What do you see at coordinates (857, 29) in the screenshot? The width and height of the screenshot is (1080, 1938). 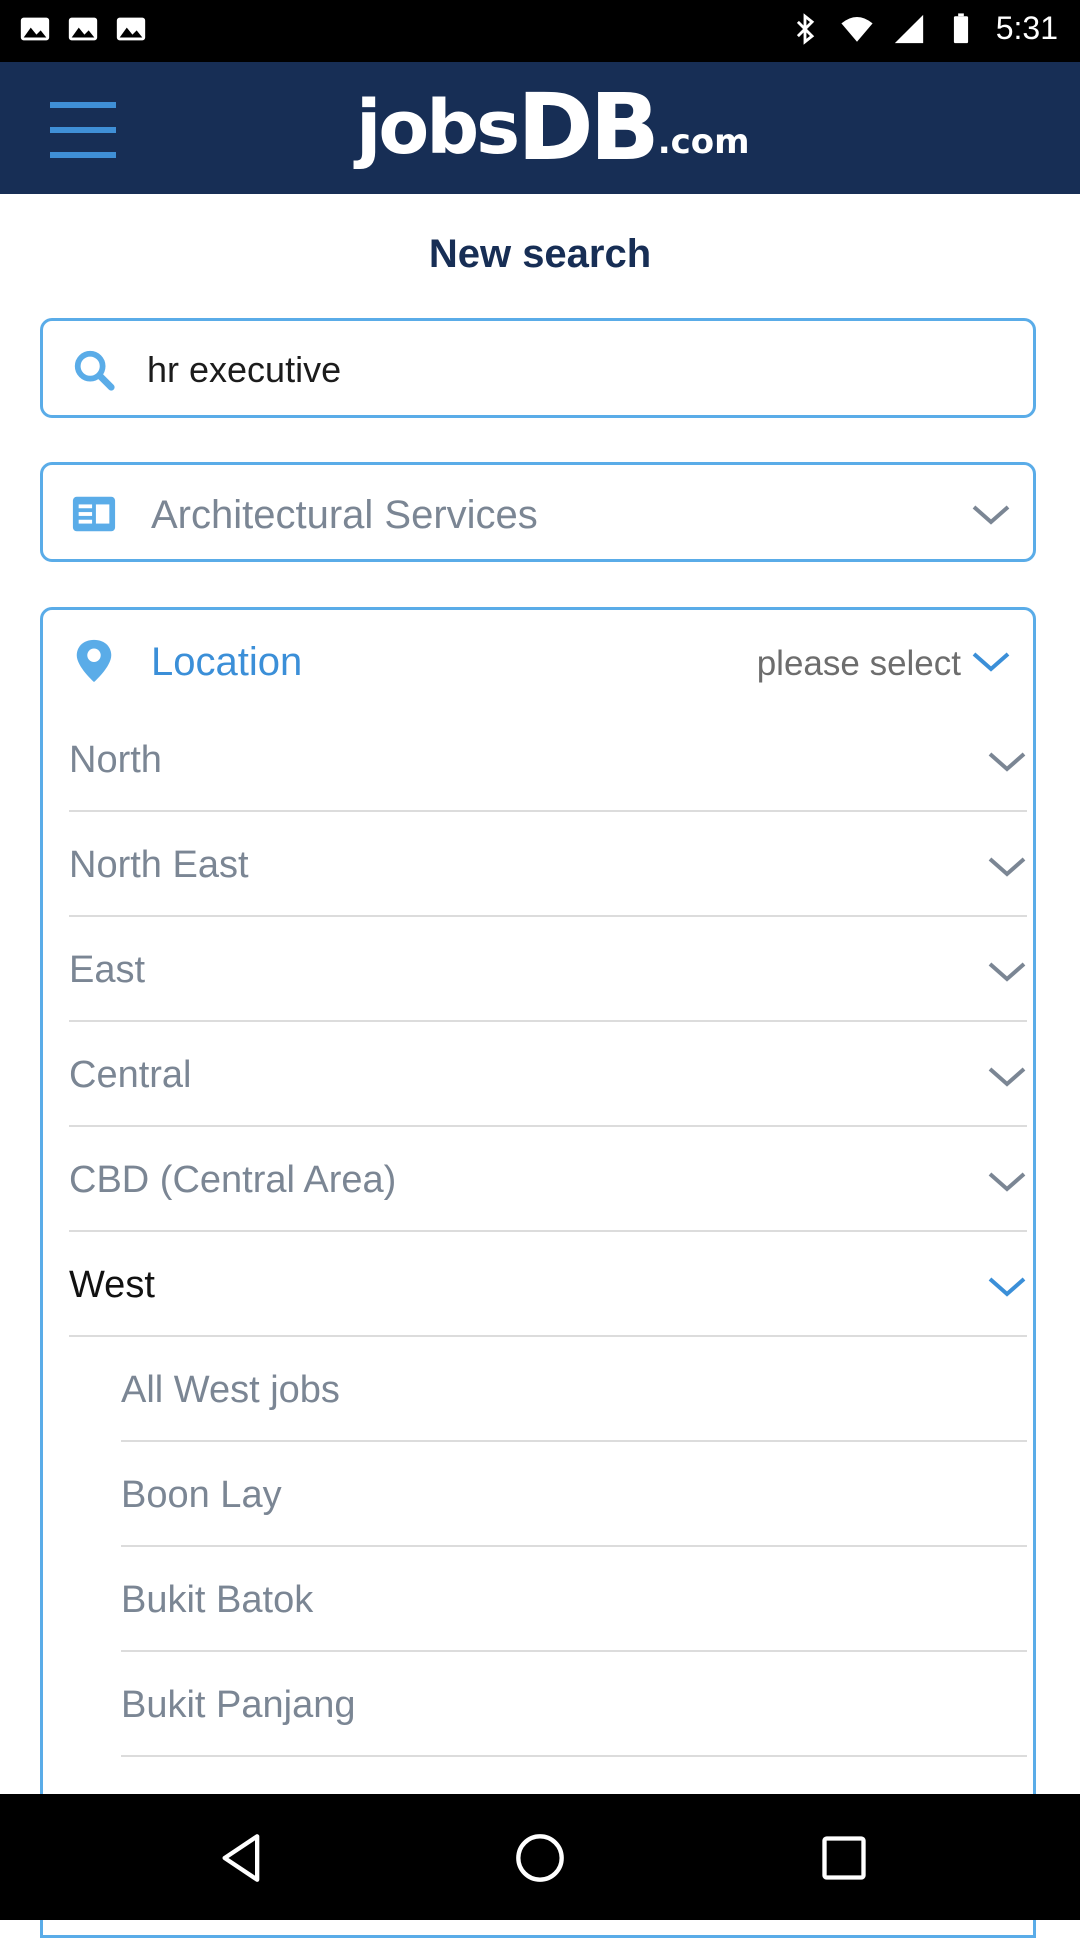 I see `wifi-icon` at bounding box center [857, 29].